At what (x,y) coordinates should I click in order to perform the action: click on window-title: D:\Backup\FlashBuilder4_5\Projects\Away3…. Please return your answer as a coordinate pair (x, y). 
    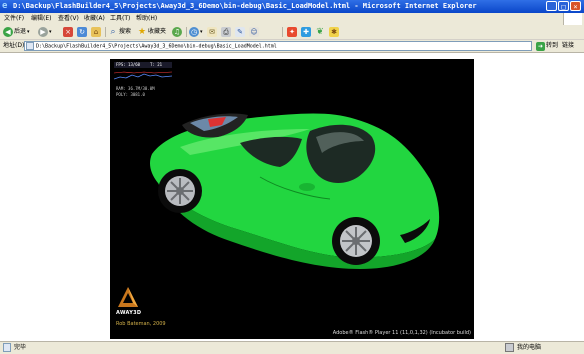
    Looking at the image, I should click on (245, 6).